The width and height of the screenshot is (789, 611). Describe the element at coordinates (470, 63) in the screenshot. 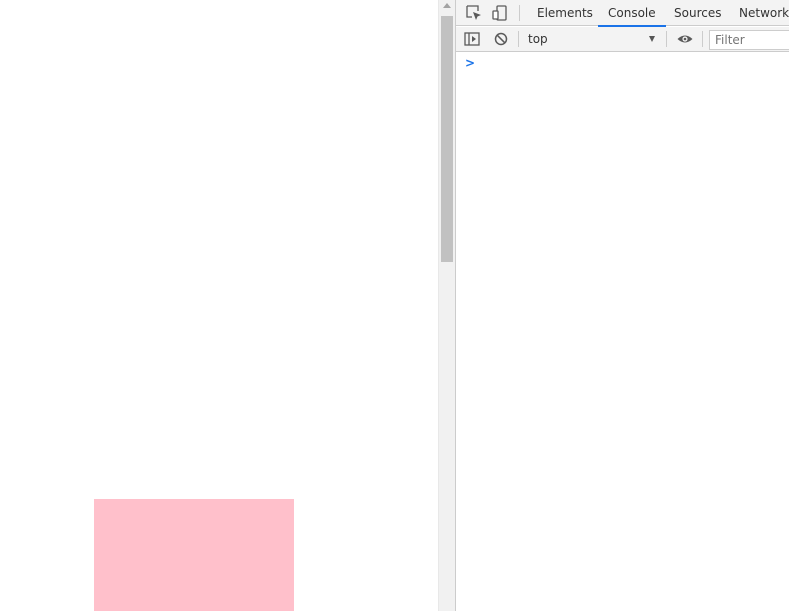

I see `console-prompt: >` at that location.